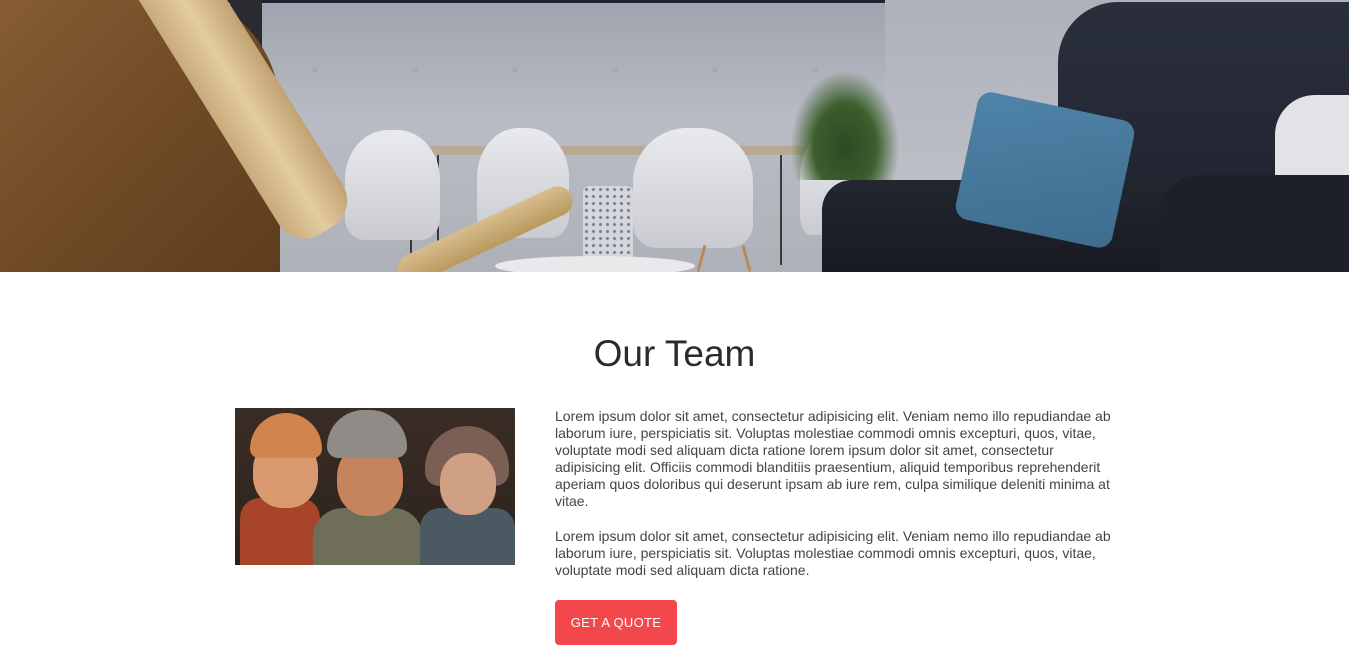  Describe the element at coordinates (1312, 140) in the screenshot. I see `hero-pillow-white` at that location.